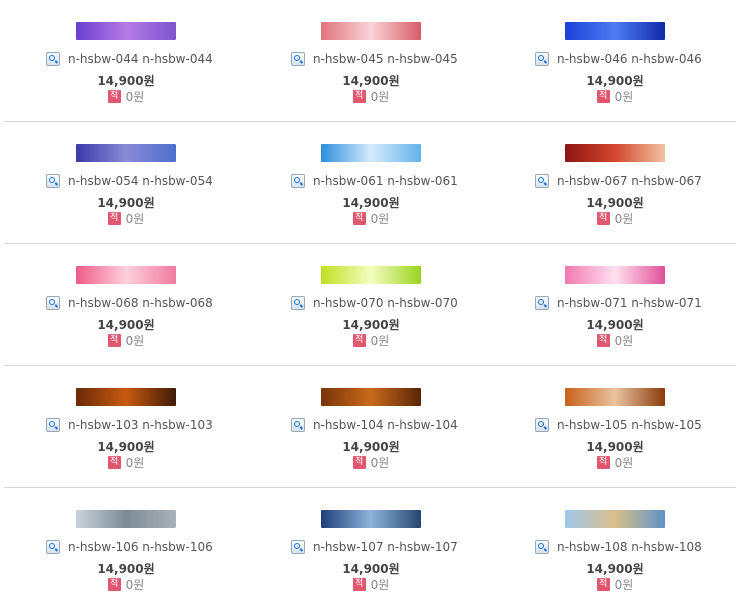 The width and height of the screenshot is (740, 610). I want to click on product-card: n-hsbw-103 n-hsbw-103 14,900원 적 0원, so click(122, 427).